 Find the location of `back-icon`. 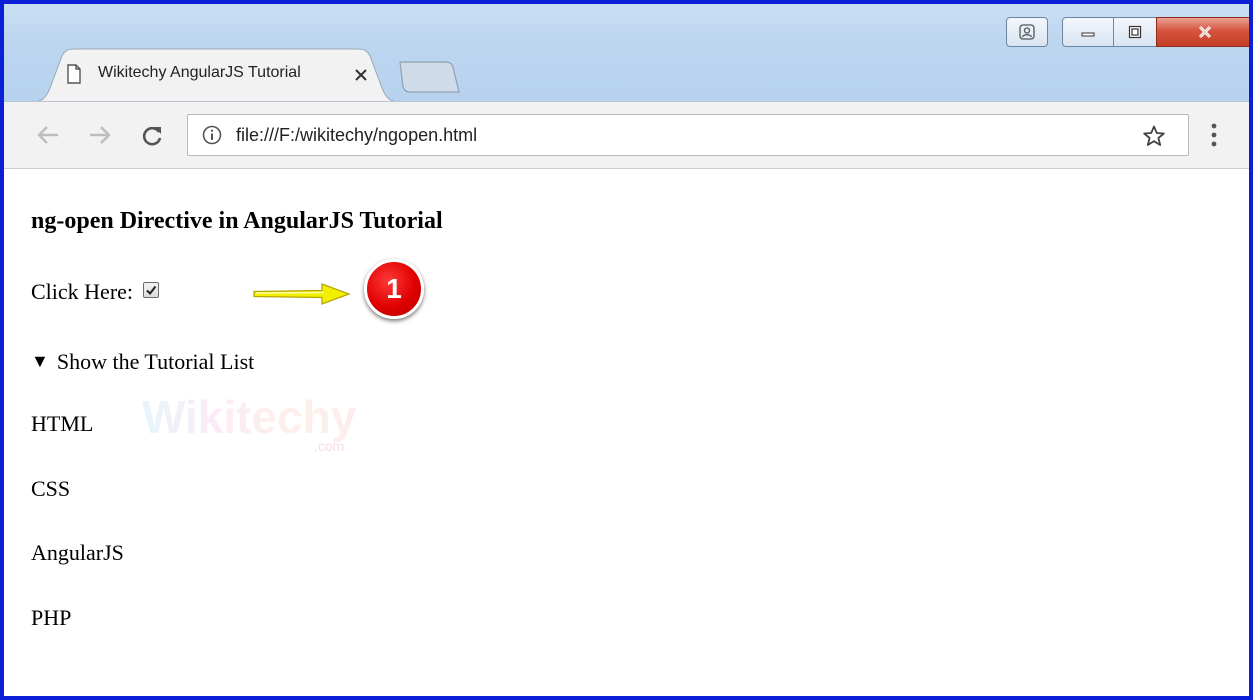

back-icon is located at coordinates (48, 135).